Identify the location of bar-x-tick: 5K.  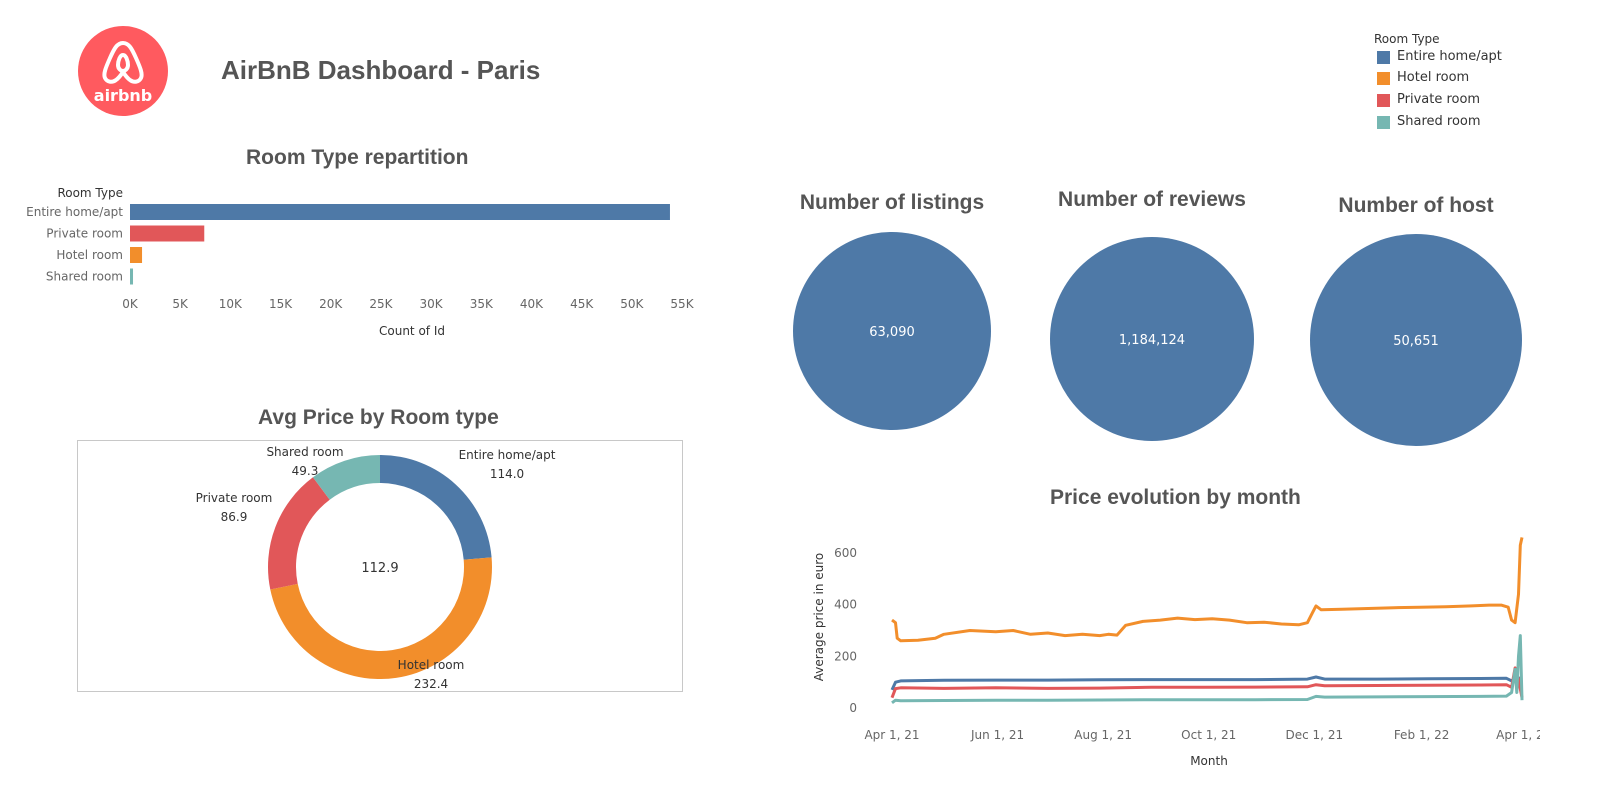
(180, 304).